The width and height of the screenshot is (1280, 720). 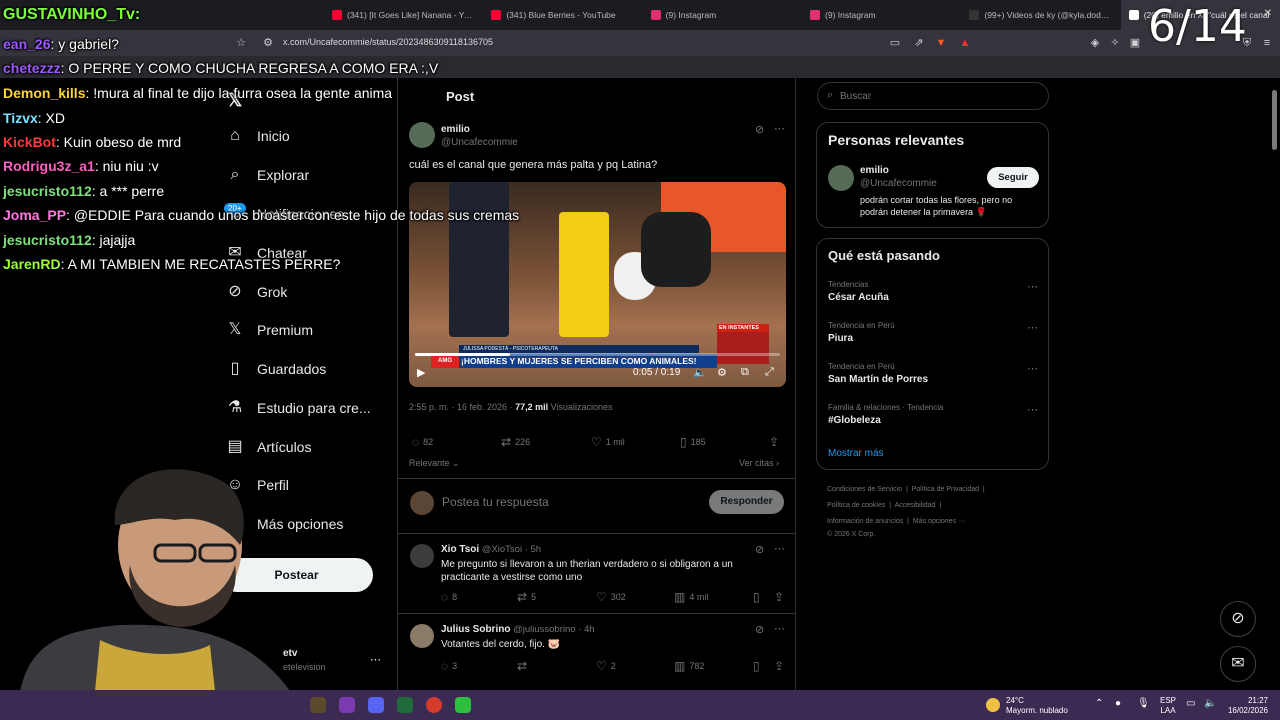 I want to click on browser-tab: (341) Blue Berries - YouTube, so click(x=562, y=15).